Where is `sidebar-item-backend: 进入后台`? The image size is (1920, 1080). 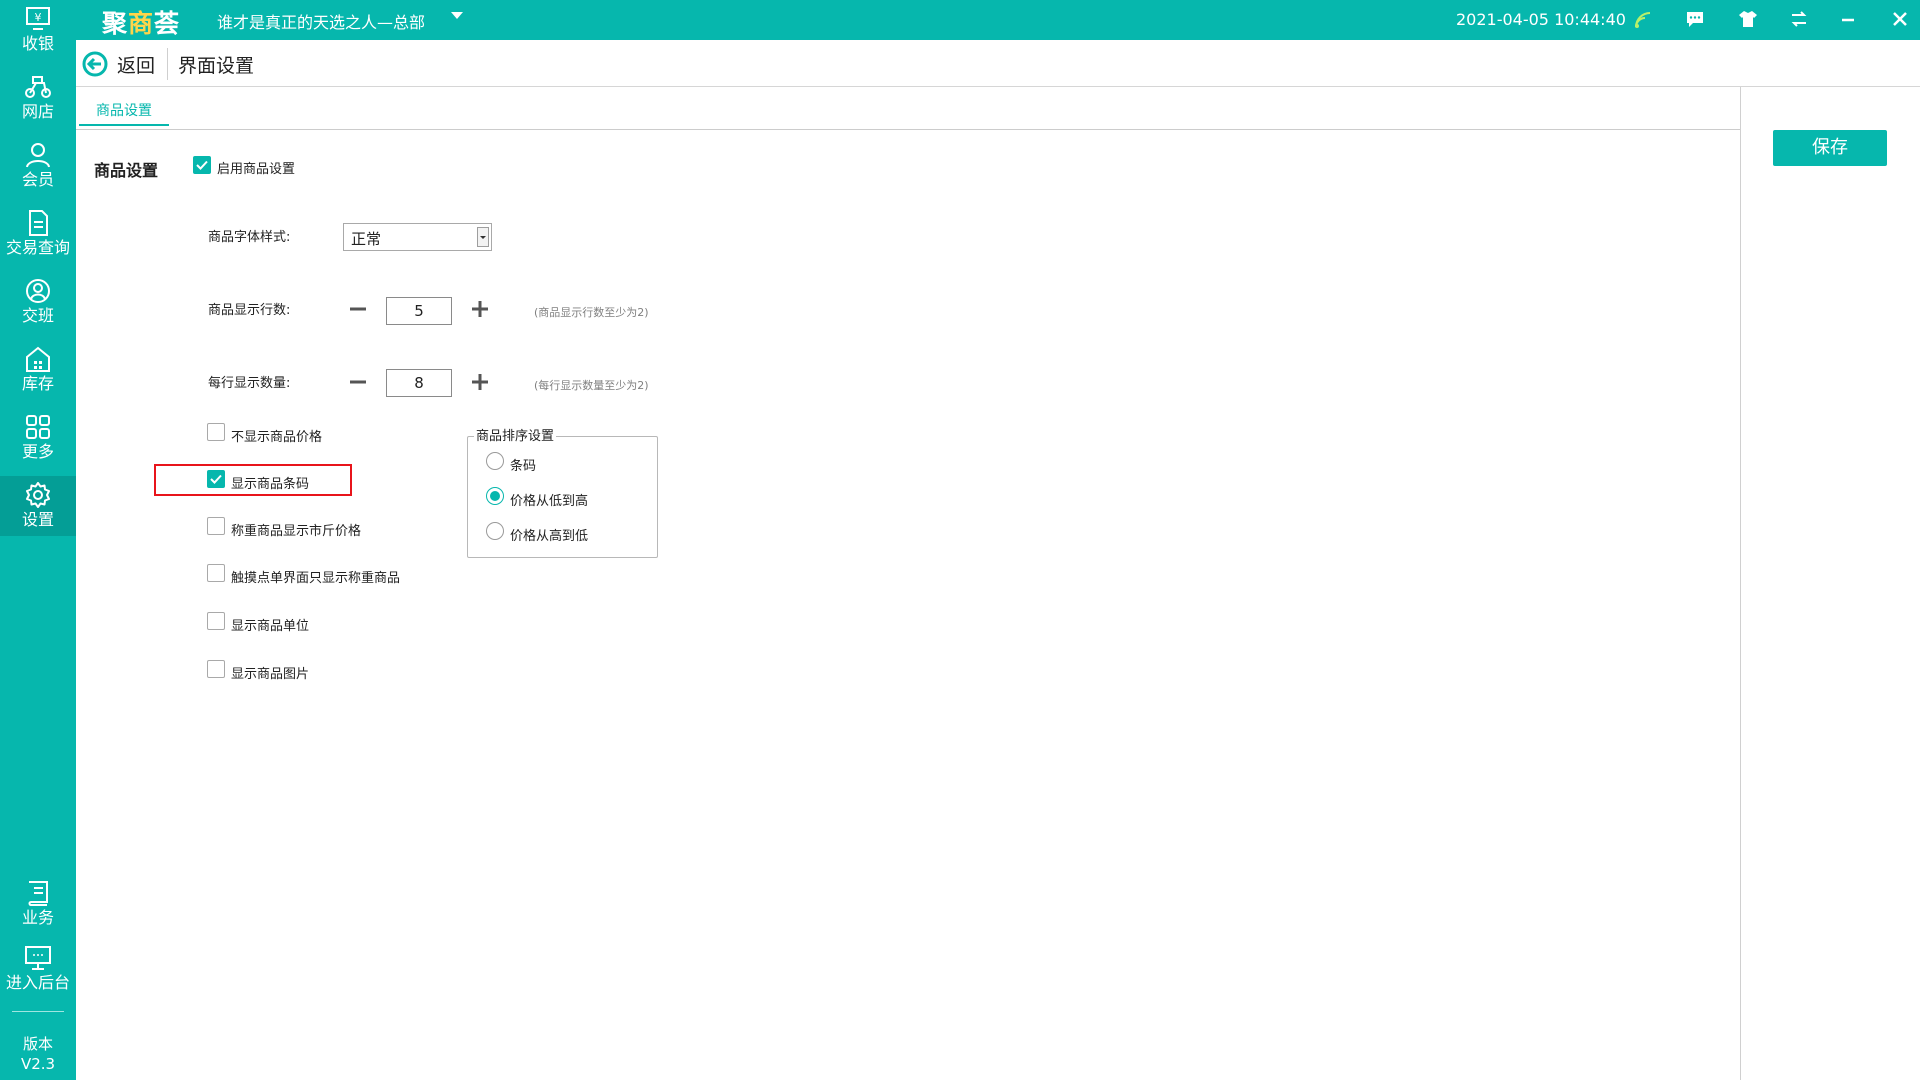 sidebar-item-backend: 进入后台 is located at coordinates (38, 974).